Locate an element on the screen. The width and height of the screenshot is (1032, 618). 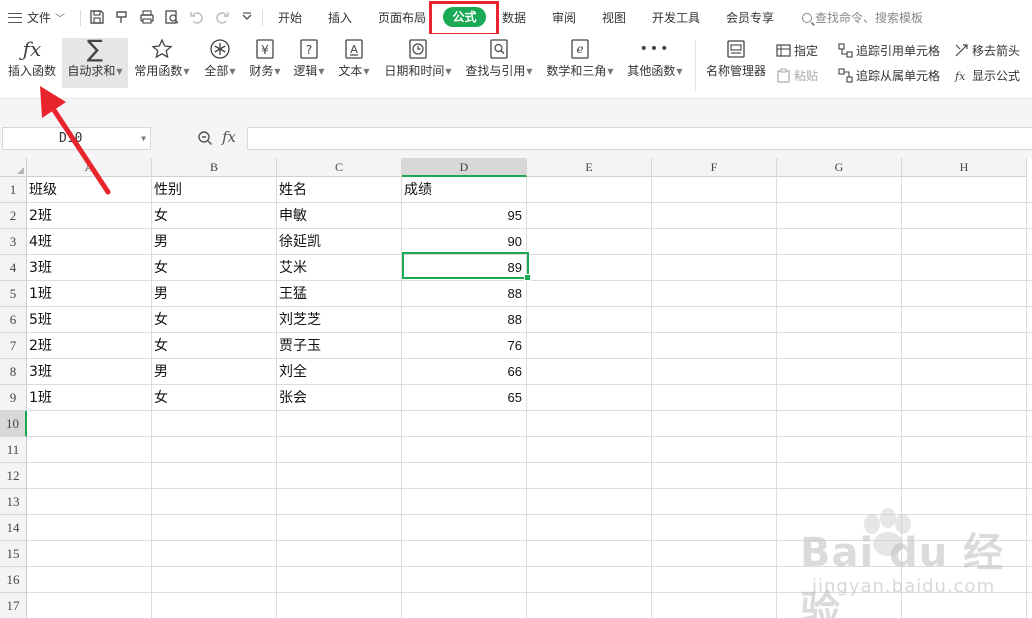
tab-page-layout: 页面布局 is located at coordinates (402, 18).